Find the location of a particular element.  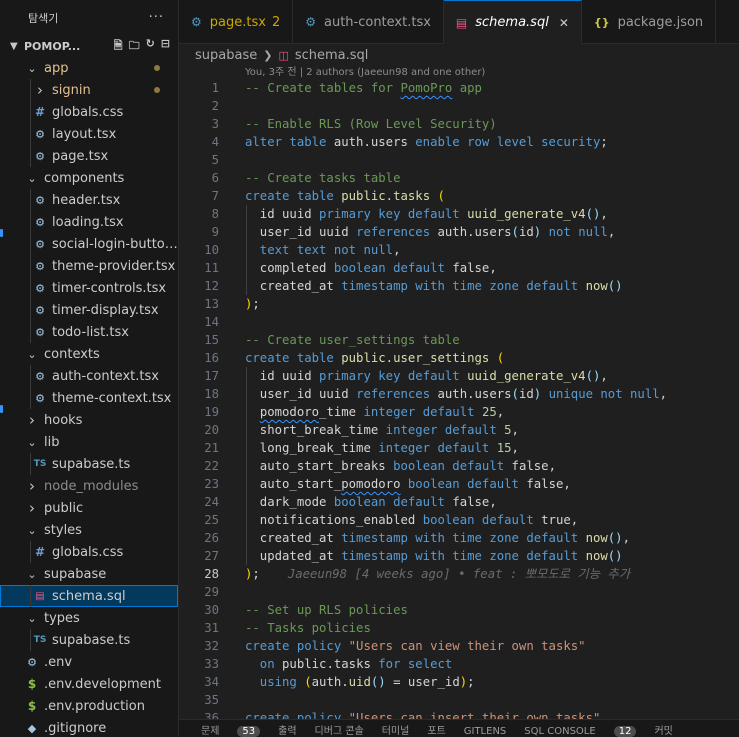

code-line: 33 on public.tasks for select is located at coordinates (459, 664).